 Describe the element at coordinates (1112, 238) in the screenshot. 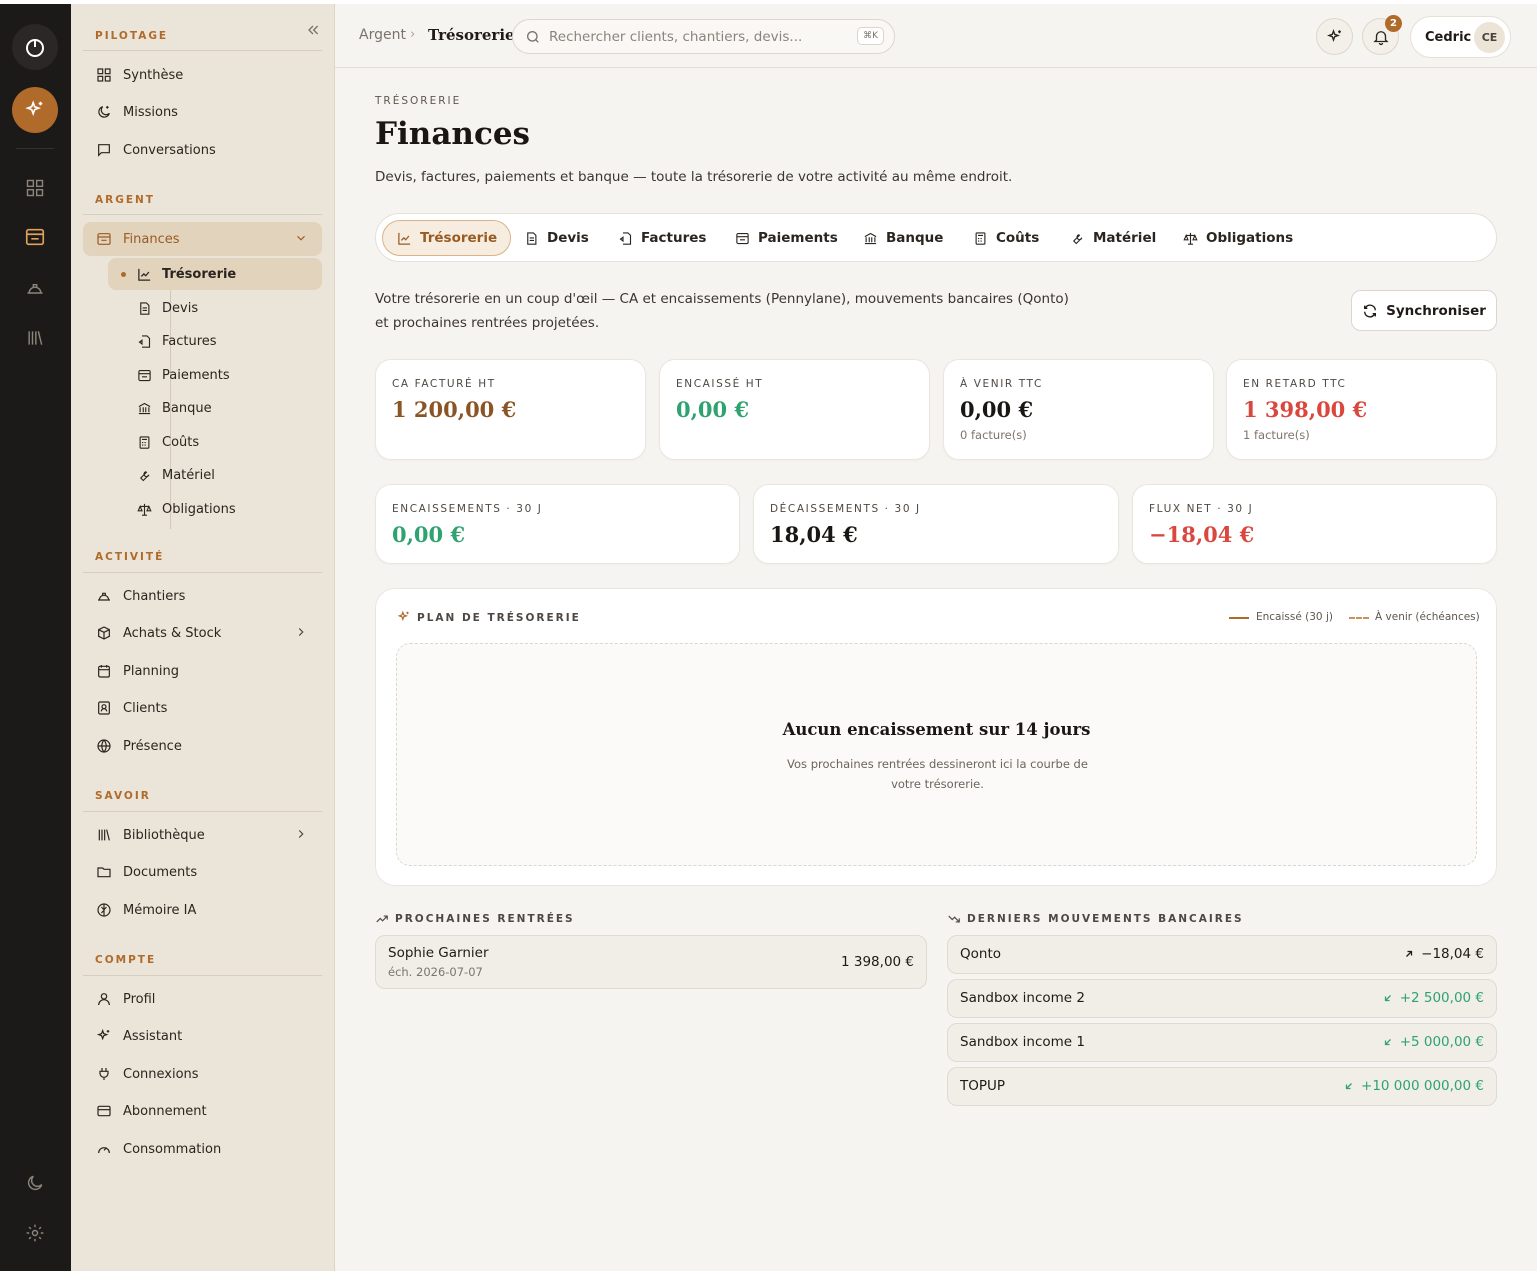

I see `tab-materiel: Matériel` at that location.